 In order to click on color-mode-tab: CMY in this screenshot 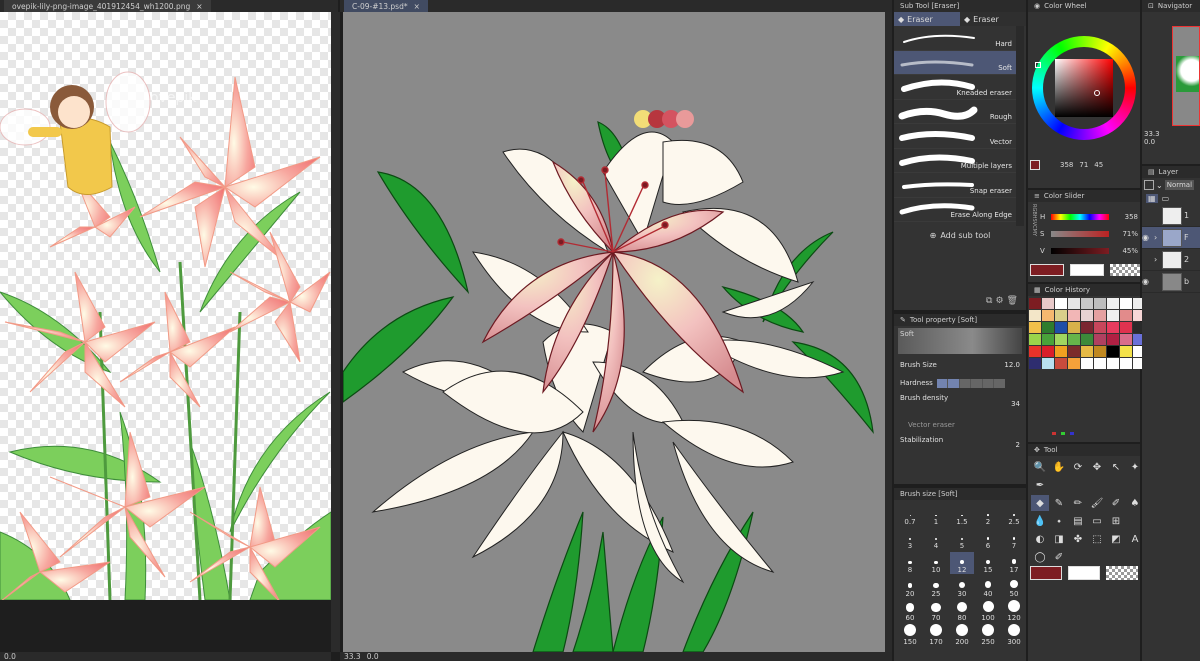, I will do `click(1034, 230)`.